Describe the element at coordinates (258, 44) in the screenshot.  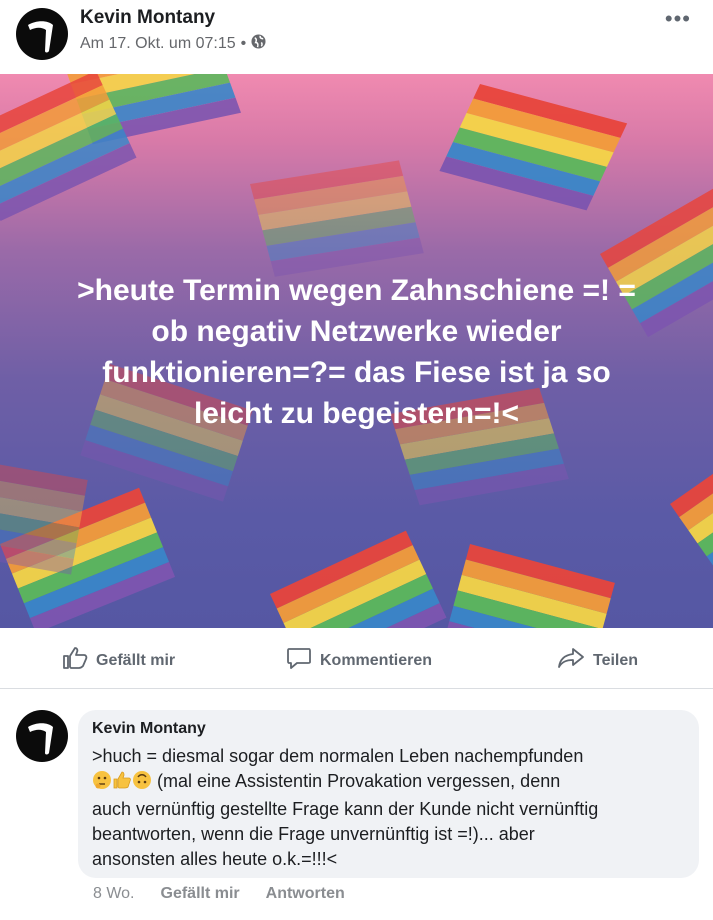
I see `globe-icon` at that location.